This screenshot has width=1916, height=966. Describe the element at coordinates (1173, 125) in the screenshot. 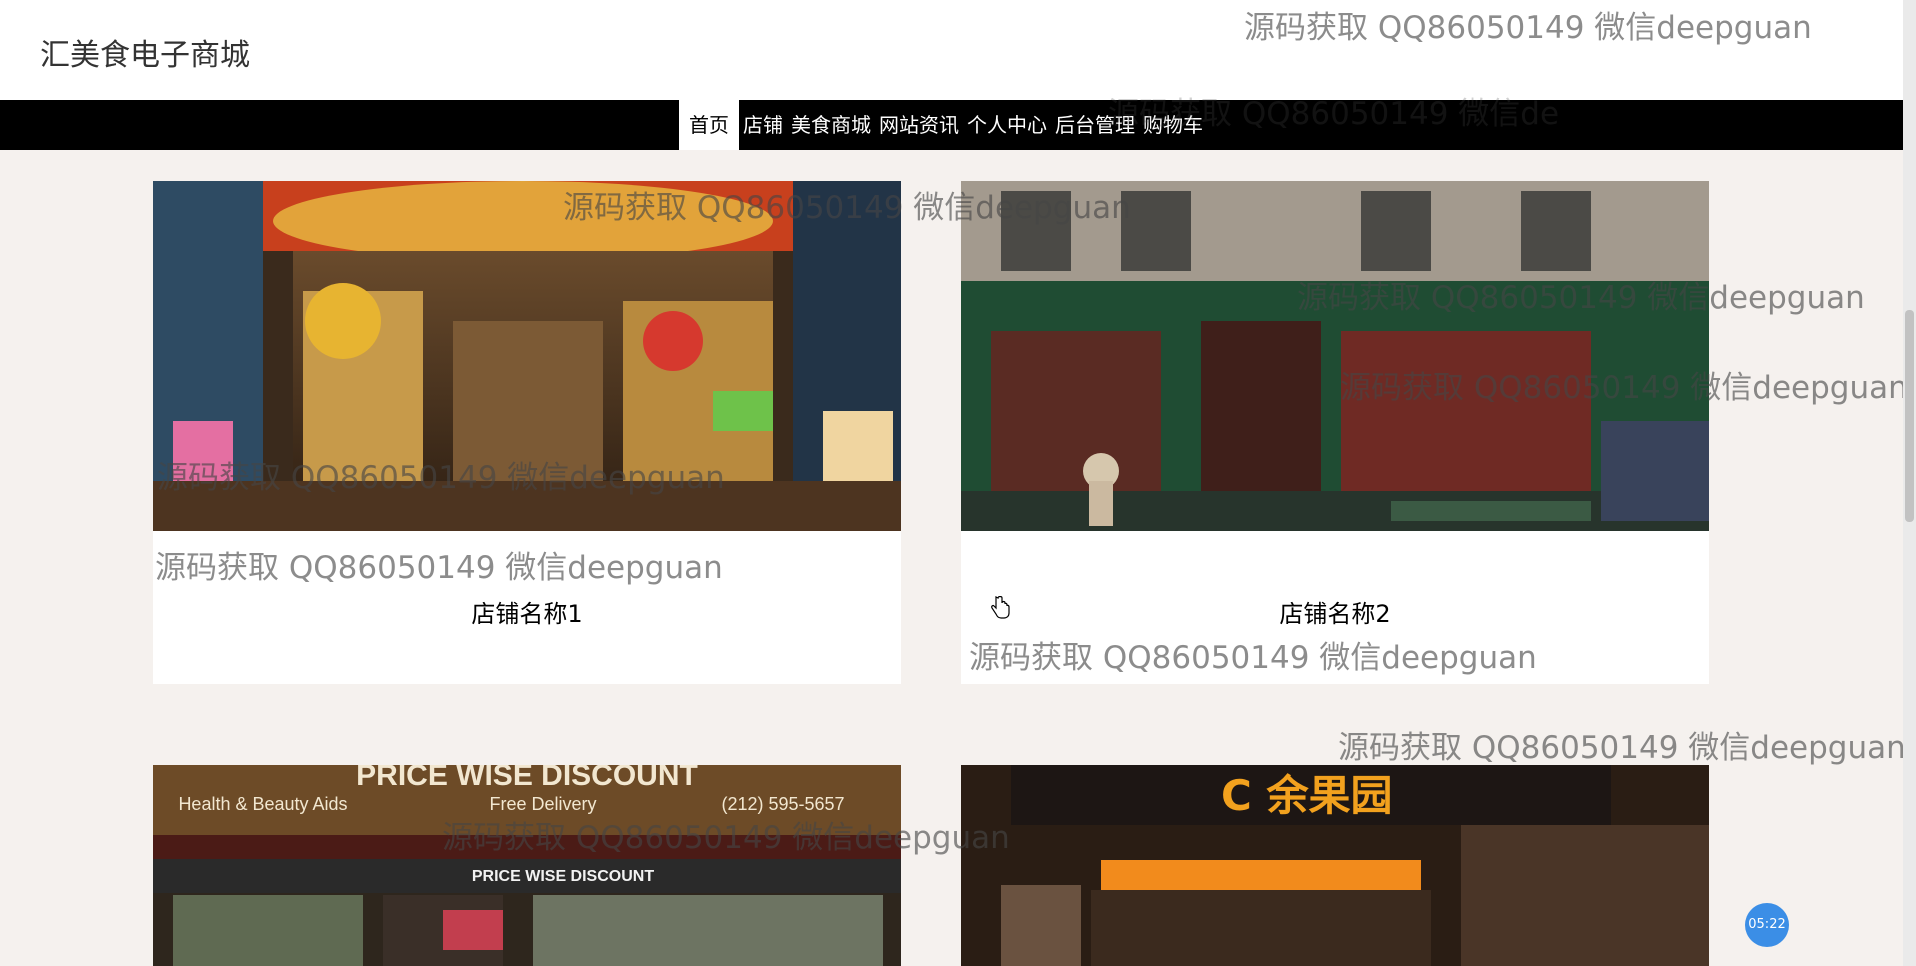

I see `nav-cart: 购物车` at that location.